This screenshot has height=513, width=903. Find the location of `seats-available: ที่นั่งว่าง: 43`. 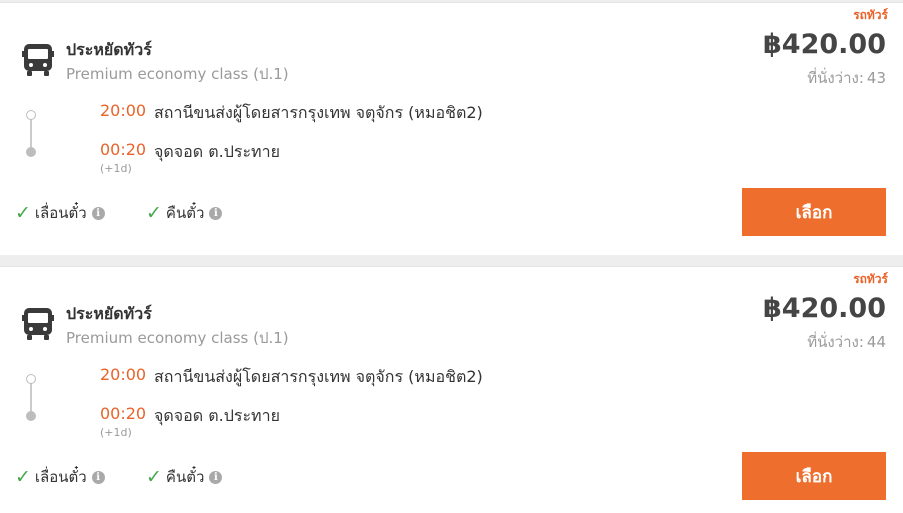

seats-available: ที่นั่งว่าง: 43 is located at coordinates (845, 78).